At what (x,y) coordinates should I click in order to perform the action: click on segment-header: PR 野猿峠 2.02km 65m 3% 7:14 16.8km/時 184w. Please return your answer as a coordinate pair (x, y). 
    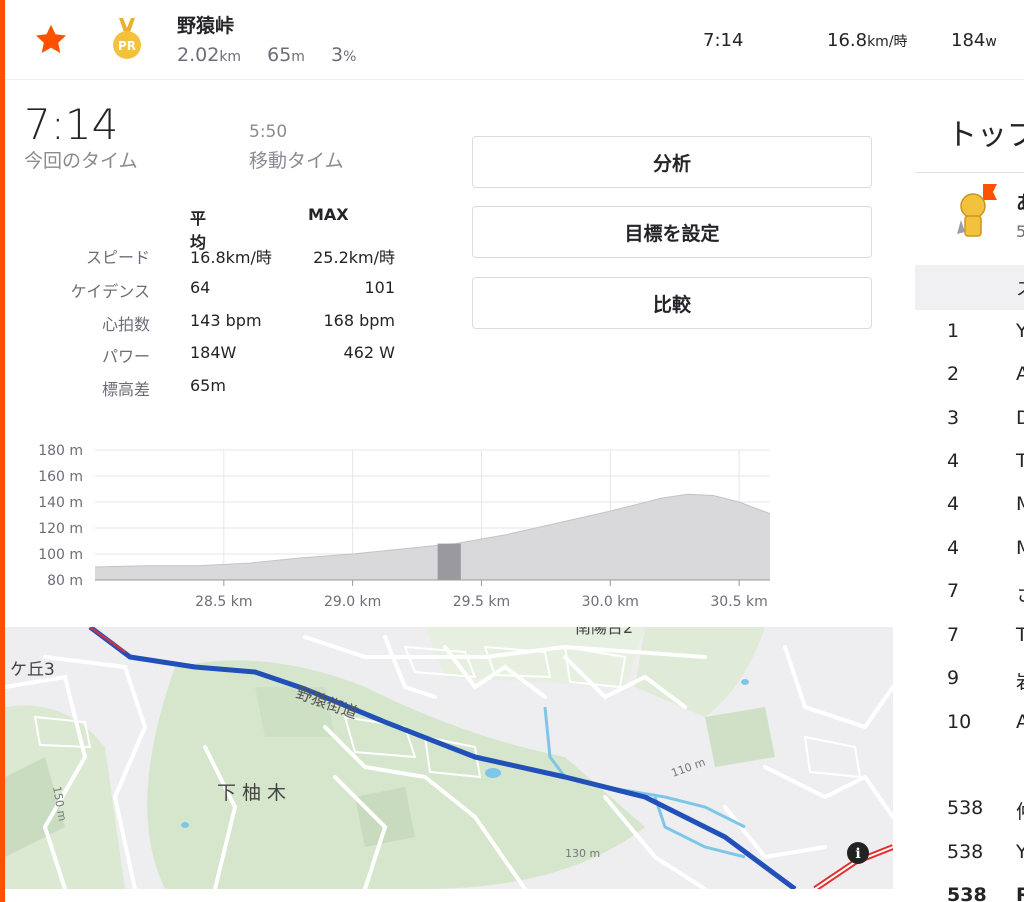
    Looking at the image, I should click on (514, 40).